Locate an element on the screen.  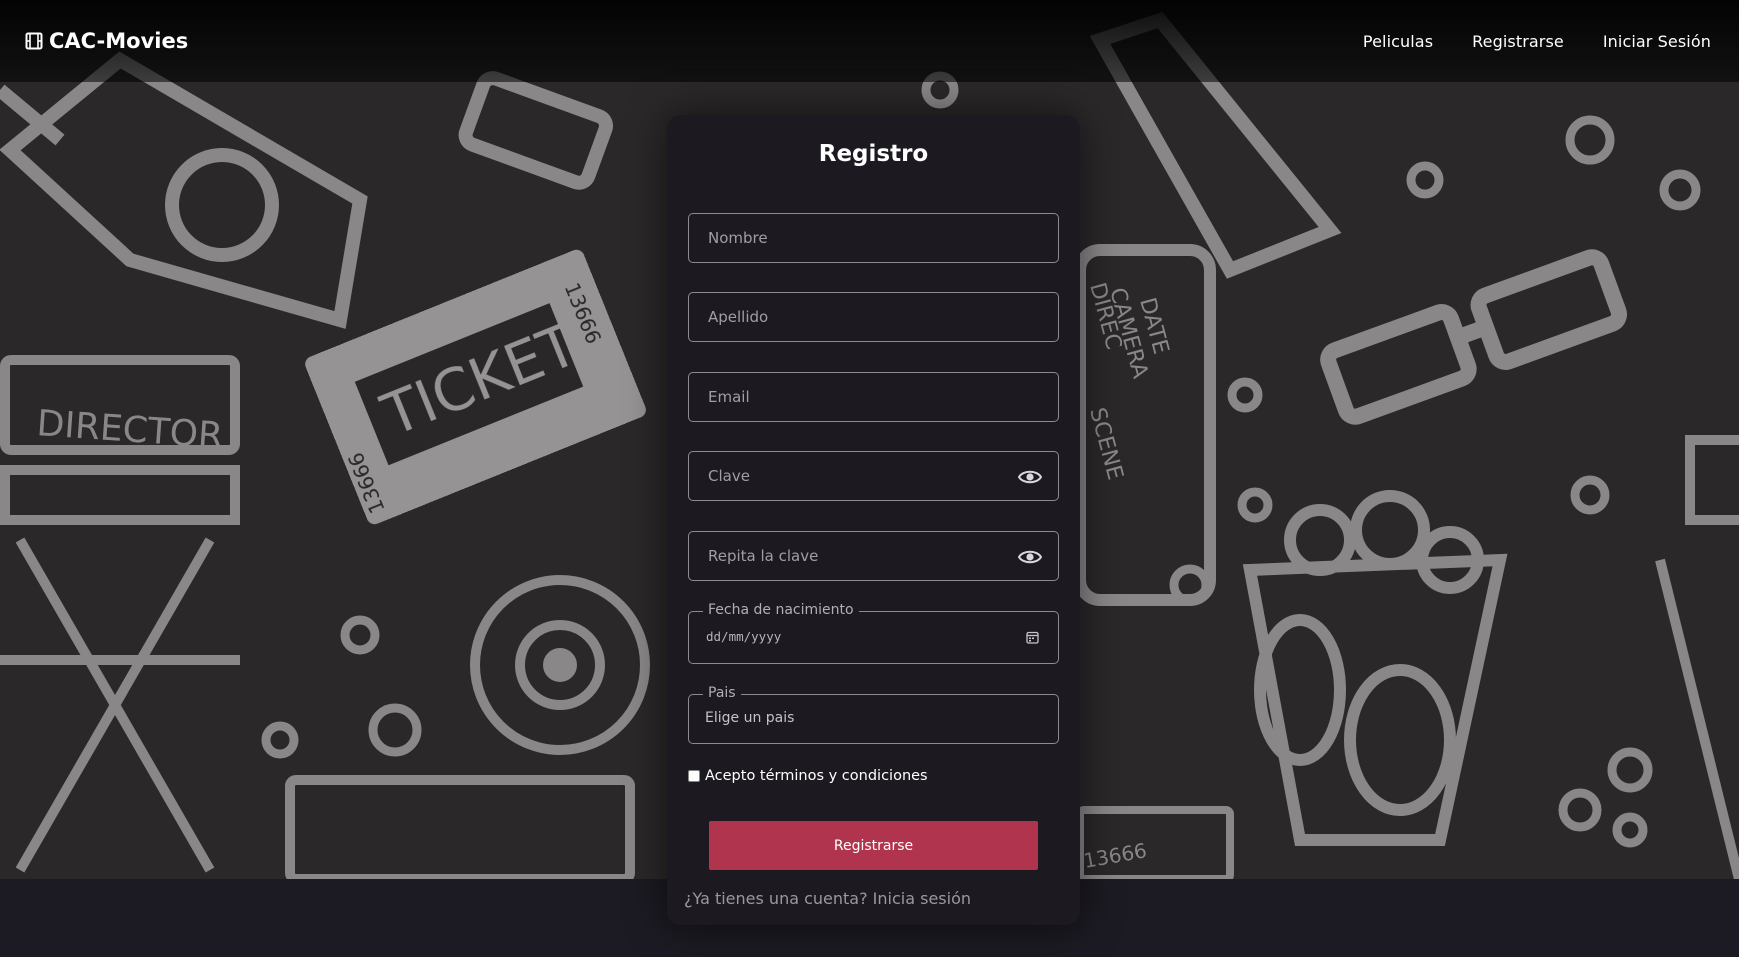
repita-clave-input is located at coordinates (873, 556).